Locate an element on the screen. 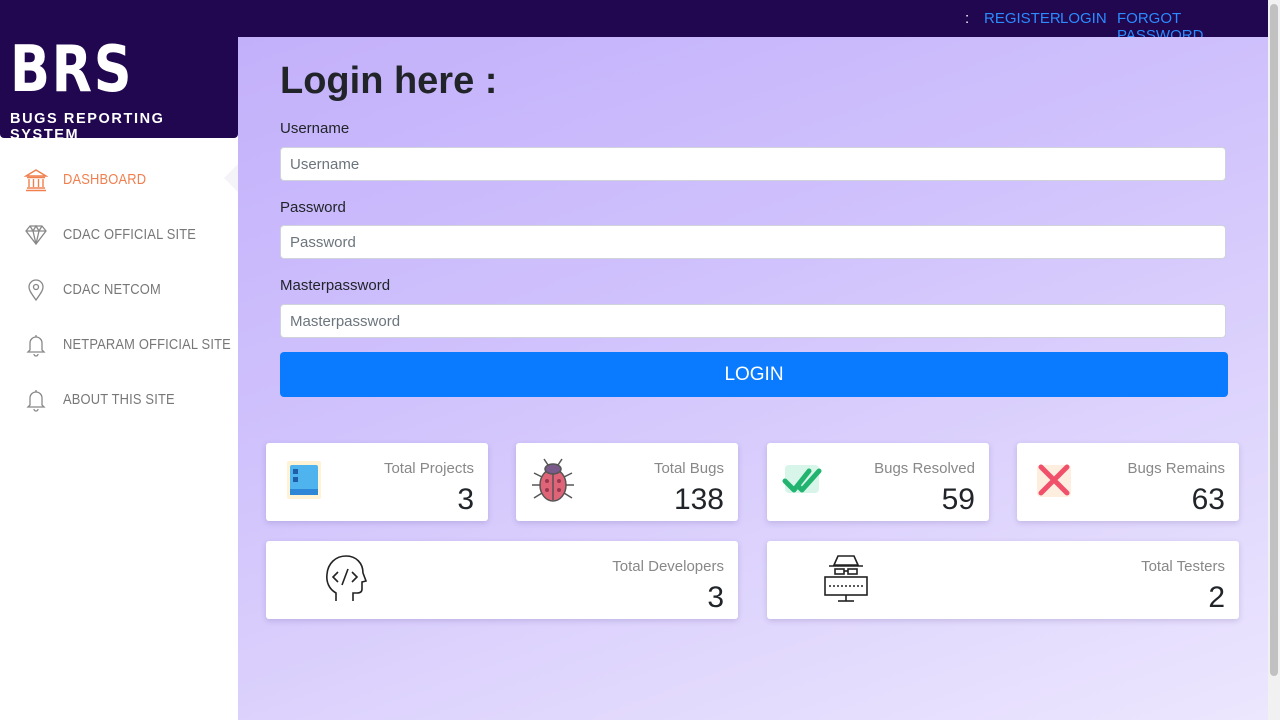 Image resolution: width=1280 pixels, height=720 pixels. sidebar-item-netparam-official-site: NETPARAM OFFICIAL SITE is located at coordinates (119, 345).